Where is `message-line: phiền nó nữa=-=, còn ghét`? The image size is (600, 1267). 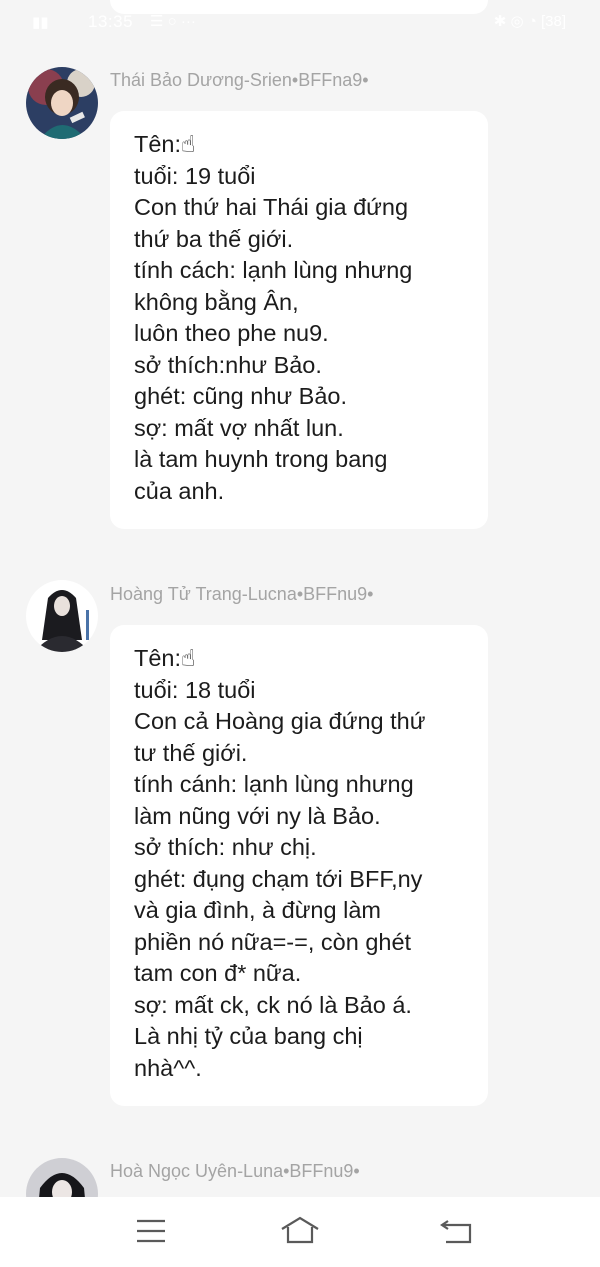 message-line: phiền nó nữa=-=, còn ghét is located at coordinates (273, 941).